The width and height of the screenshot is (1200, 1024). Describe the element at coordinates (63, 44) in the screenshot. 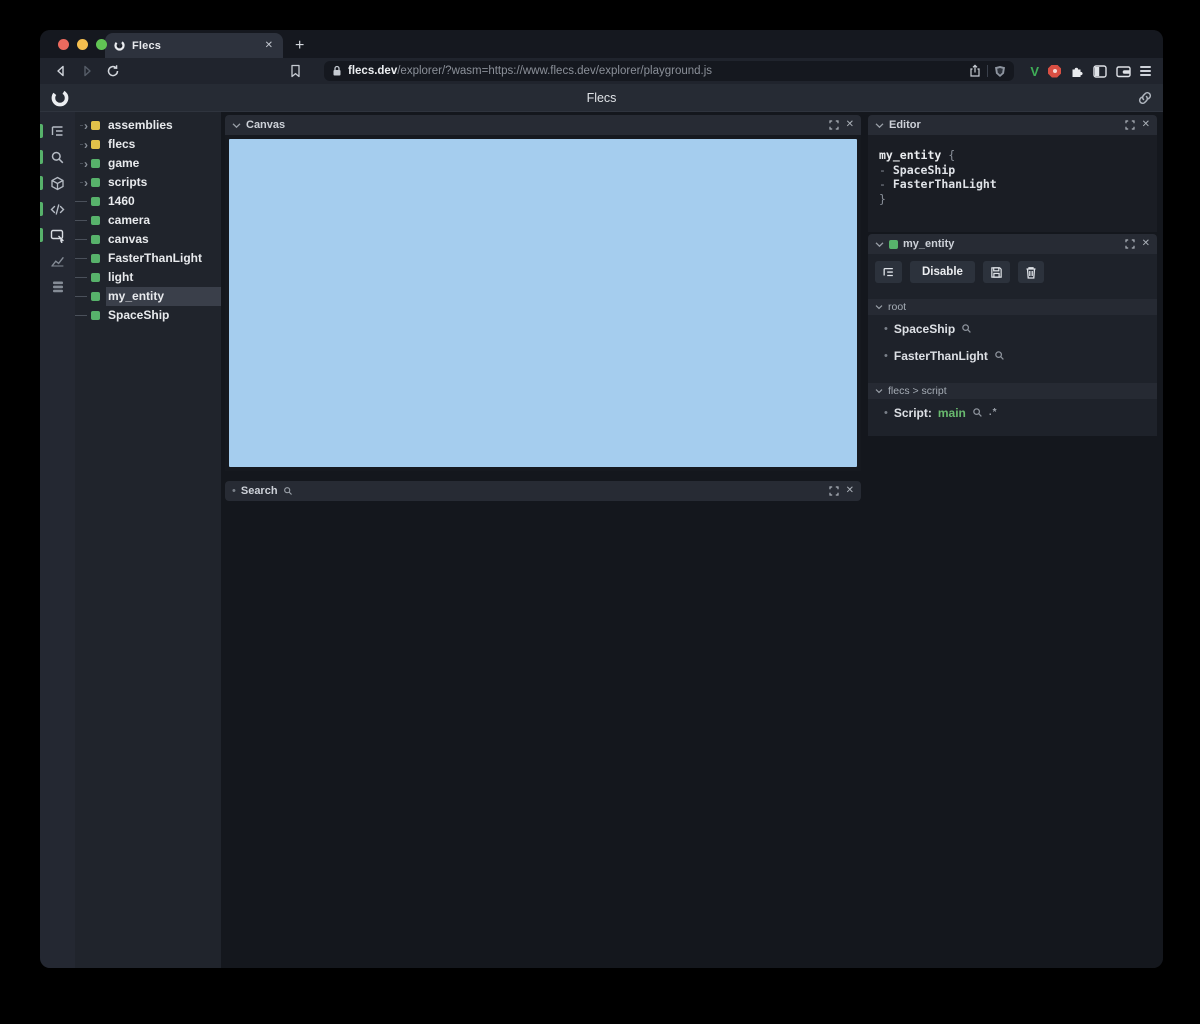

I see `close-window-button` at that location.